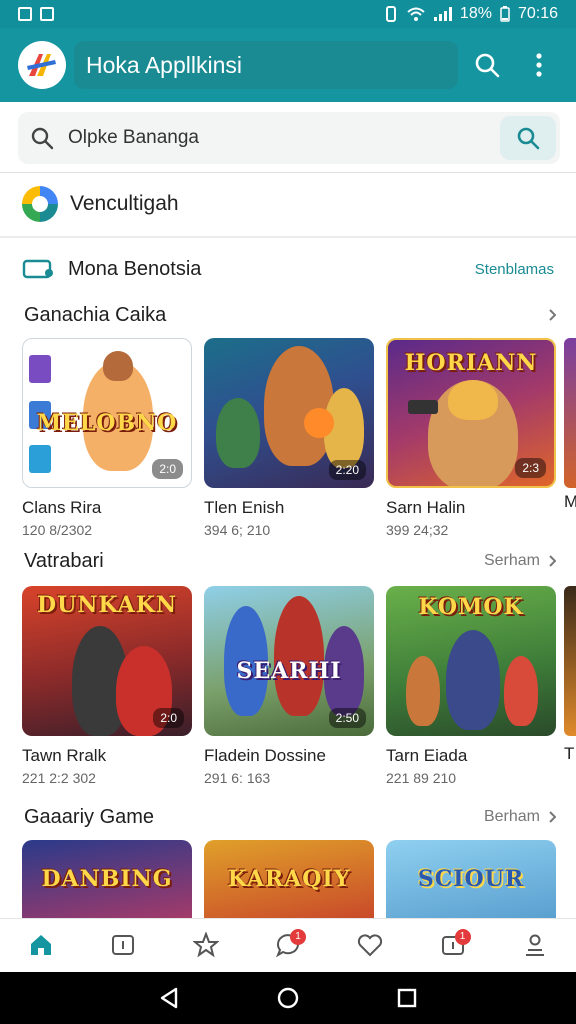 This screenshot has width=576, height=1024. I want to click on category-more: Serham, so click(520, 561).